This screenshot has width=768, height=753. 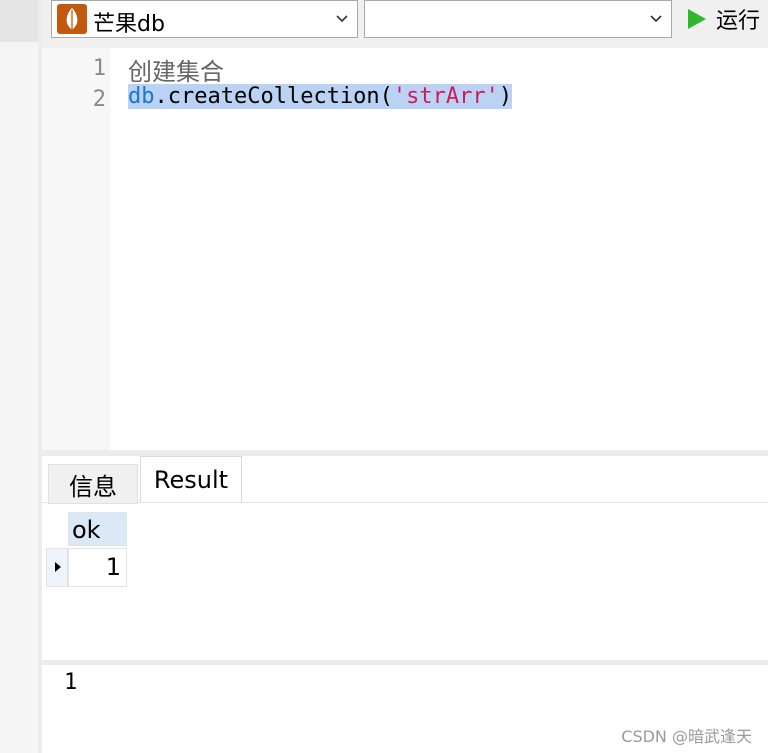 I want to click on run-button: 运行, so click(x=723, y=19).